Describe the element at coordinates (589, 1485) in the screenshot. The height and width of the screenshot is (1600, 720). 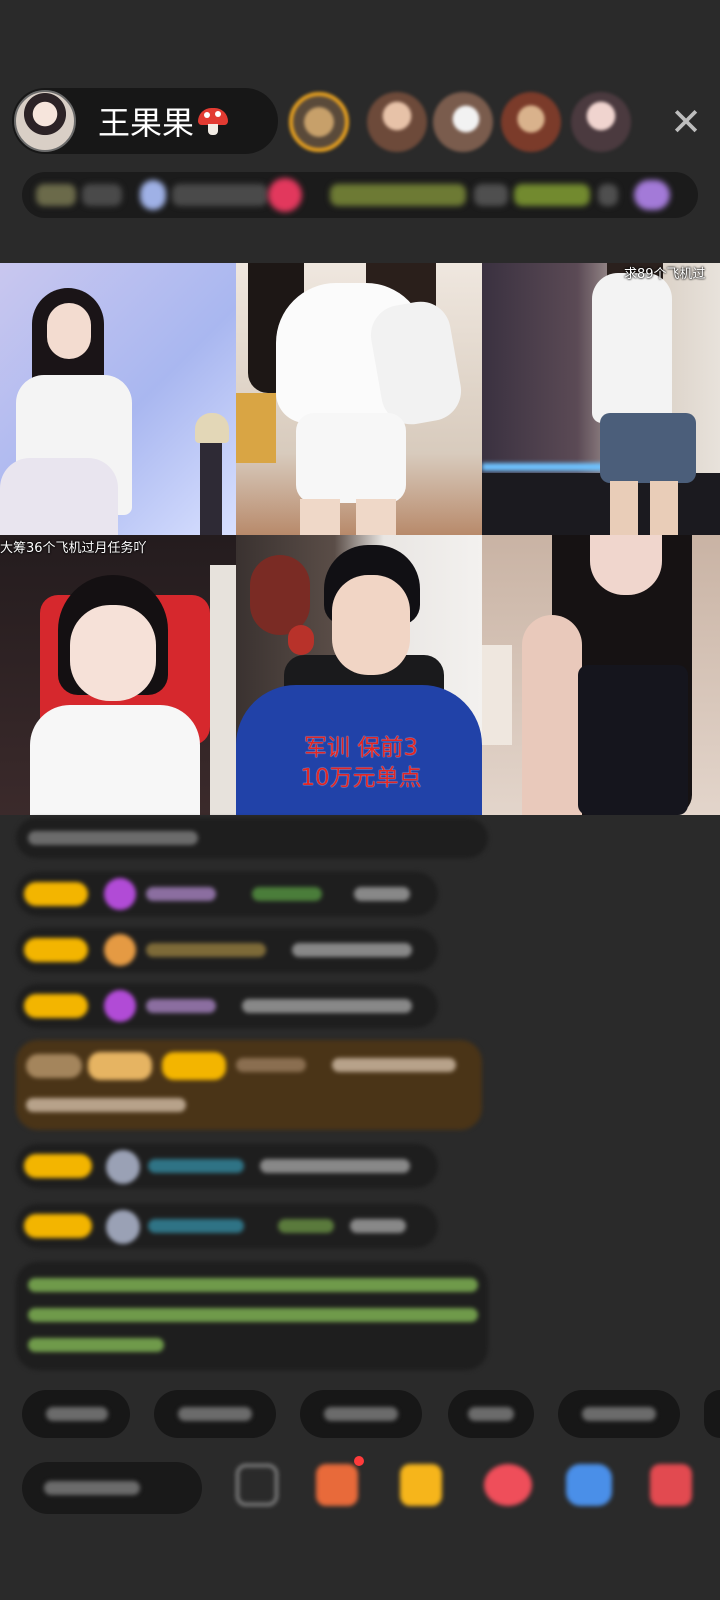
I see `game-icon` at that location.